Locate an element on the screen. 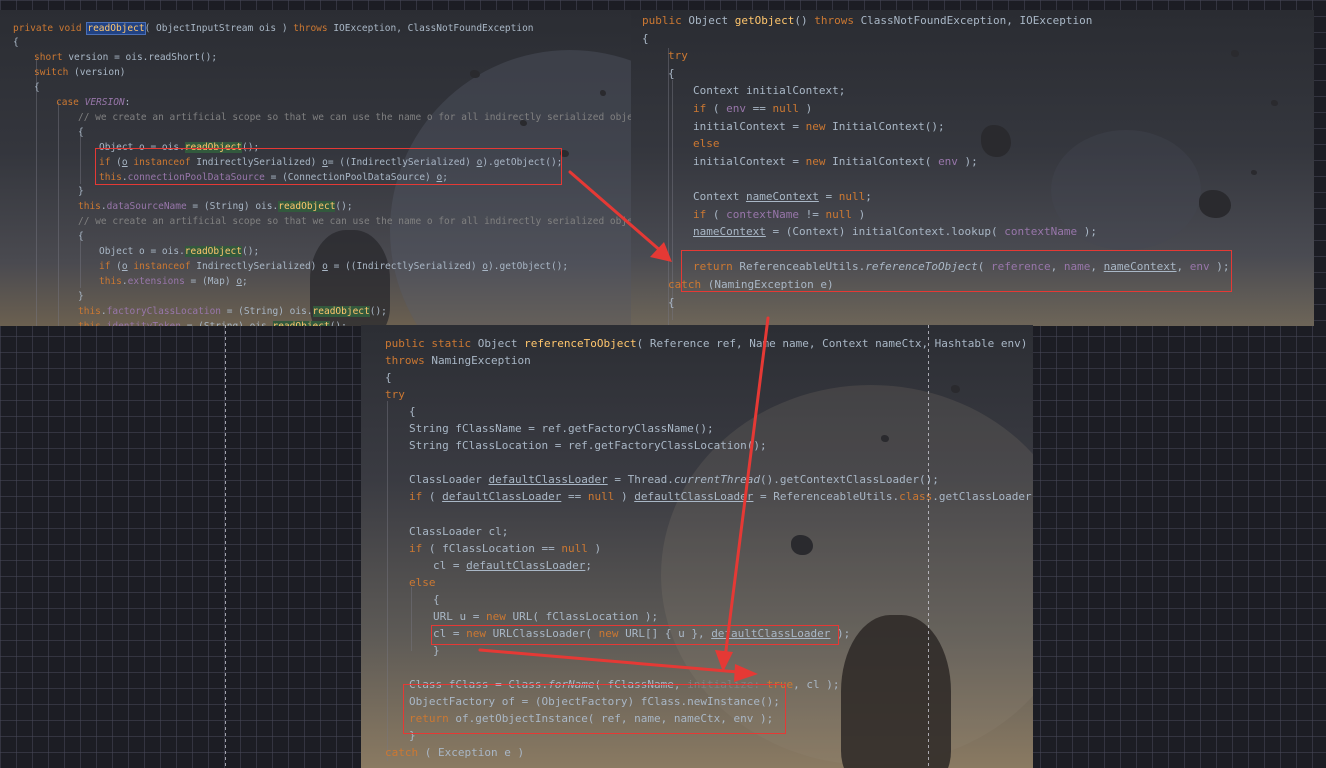  code-token: ) is located at coordinates (624, 497).